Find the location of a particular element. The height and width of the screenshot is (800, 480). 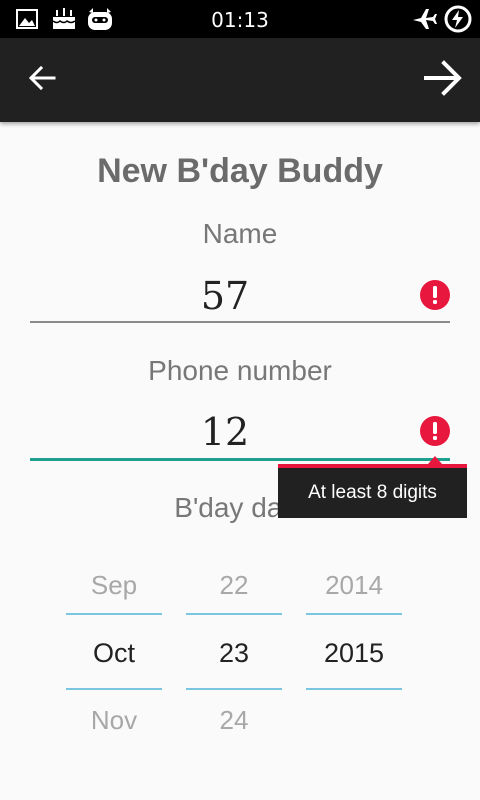

phone-error-popup: At least 8 digits is located at coordinates (372, 487).